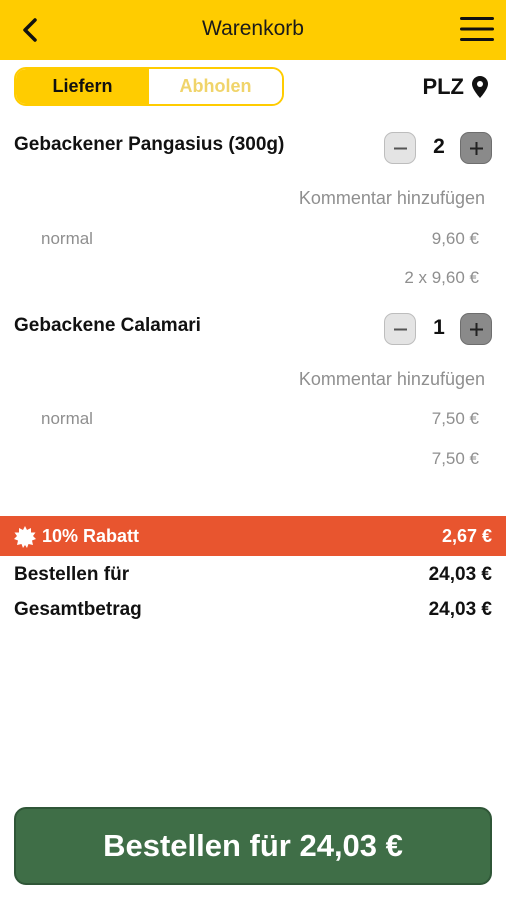  I want to click on quantity-stepper: 1, so click(439, 329).